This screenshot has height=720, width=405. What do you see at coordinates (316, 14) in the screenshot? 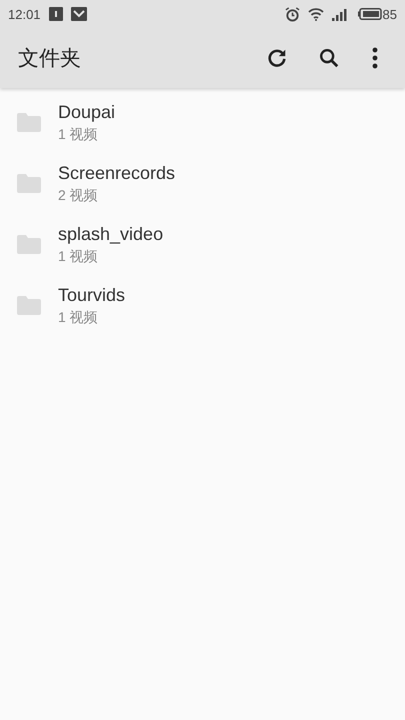
I see `wifi-icon` at bounding box center [316, 14].